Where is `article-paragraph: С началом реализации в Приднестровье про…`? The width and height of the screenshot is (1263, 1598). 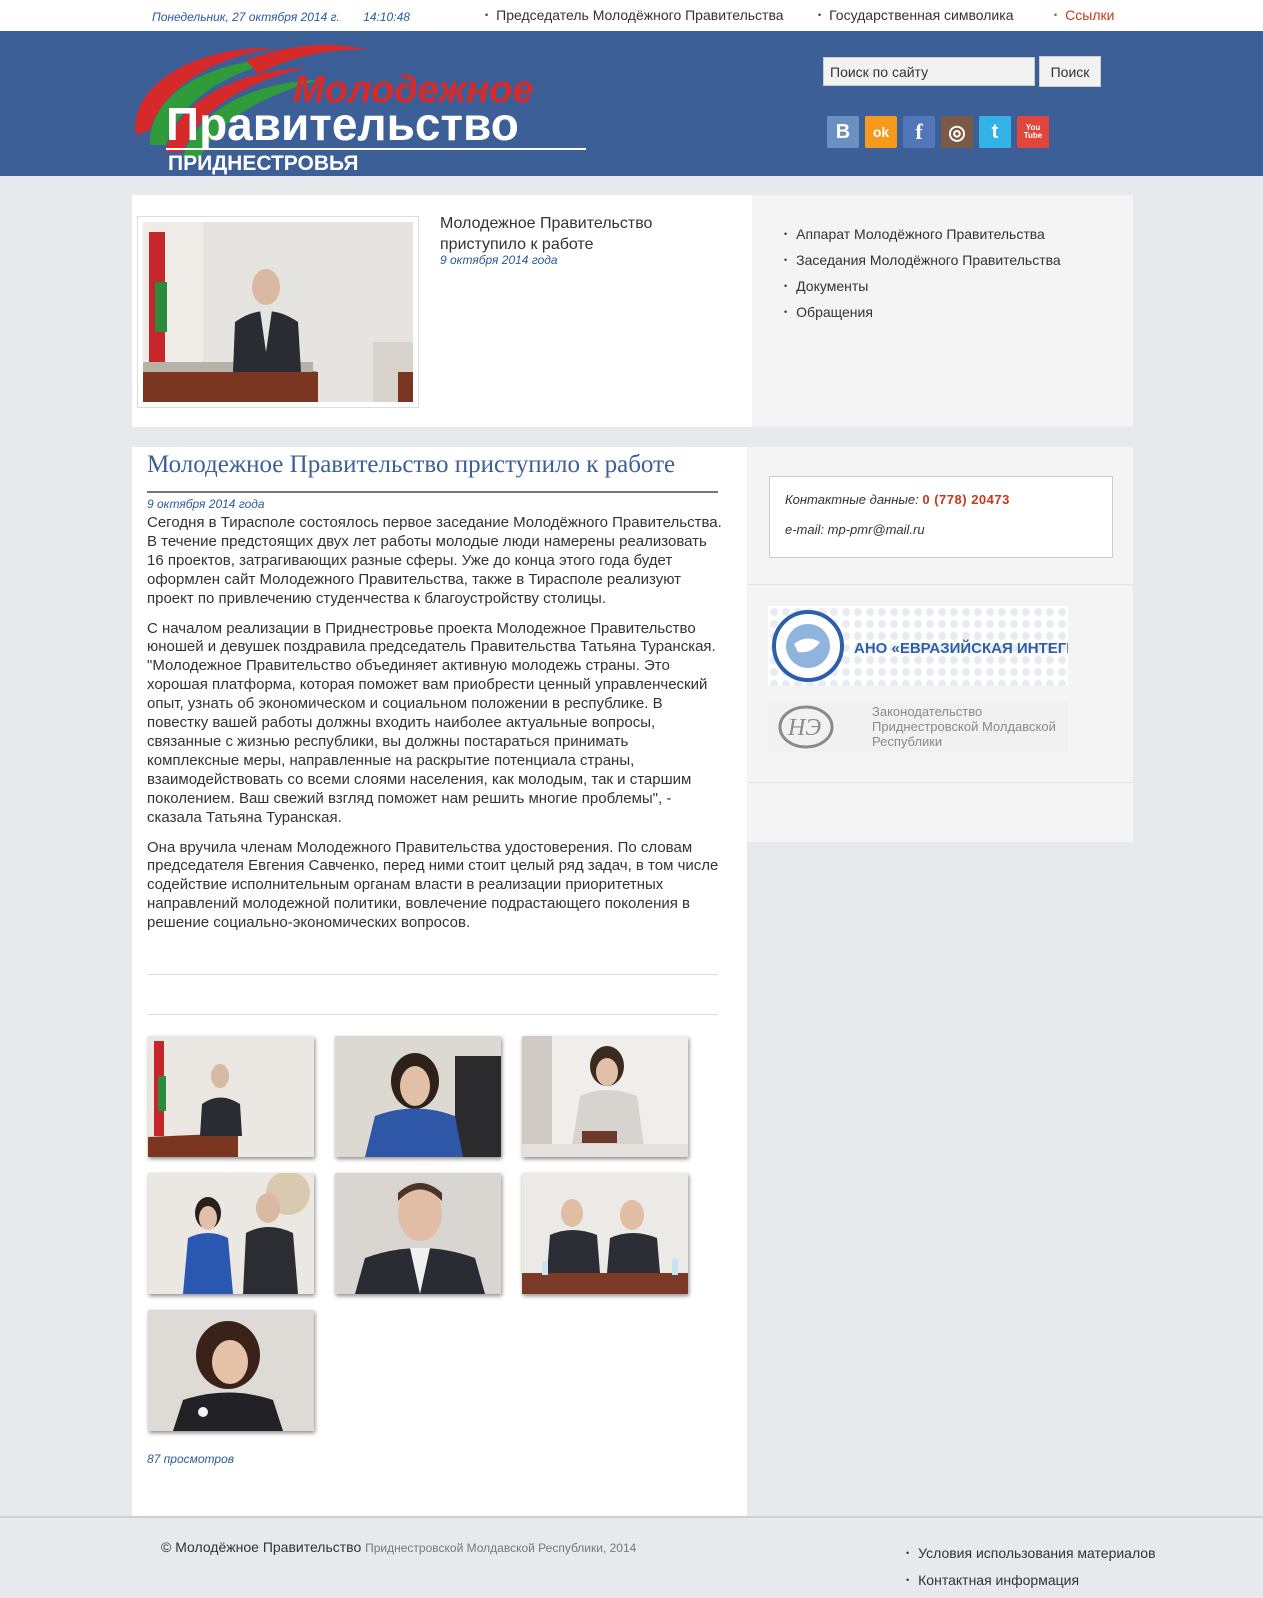
article-paragraph: С началом реализации в Приднестровье про… is located at coordinates (431, 722).